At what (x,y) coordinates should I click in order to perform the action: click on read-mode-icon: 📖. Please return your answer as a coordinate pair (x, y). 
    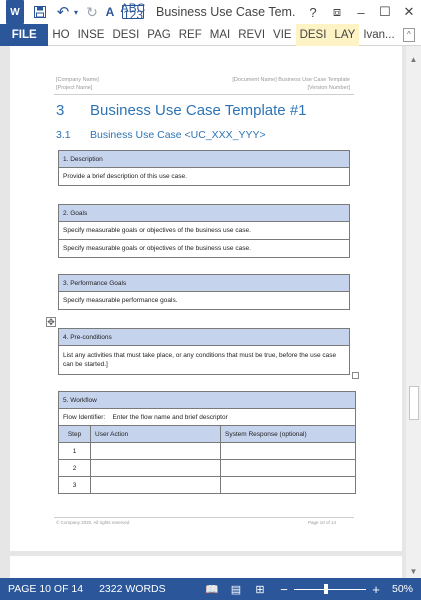
    Looking at the image, I should click on (212, 589).